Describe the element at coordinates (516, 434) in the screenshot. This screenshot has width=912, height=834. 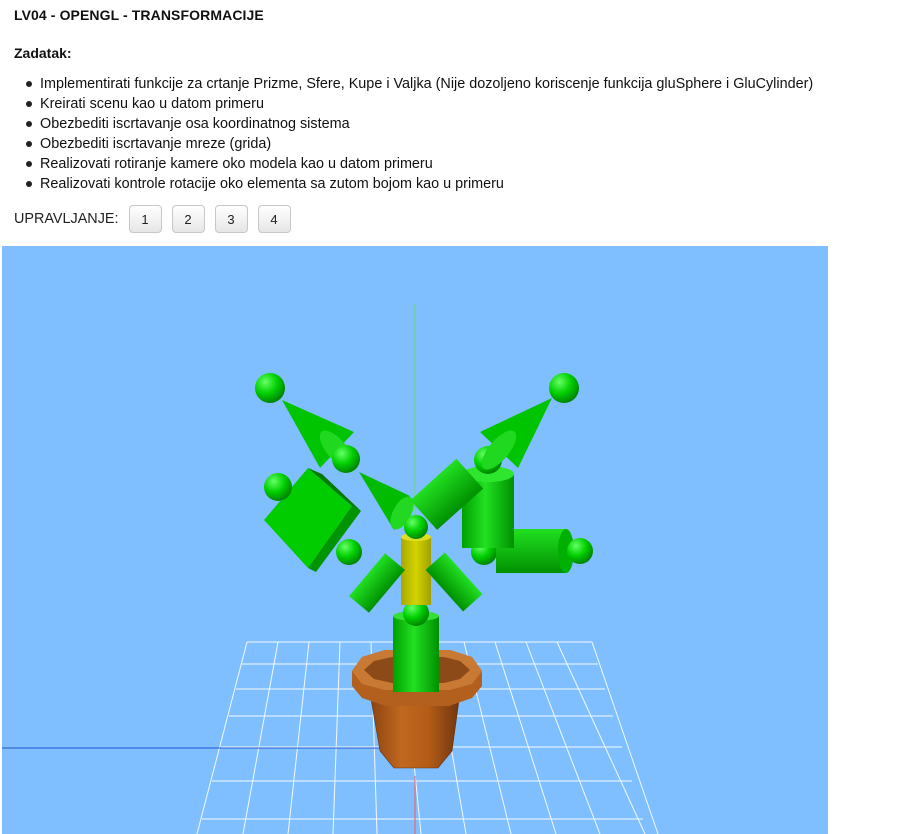
I see `upper-right-cone` at that location.